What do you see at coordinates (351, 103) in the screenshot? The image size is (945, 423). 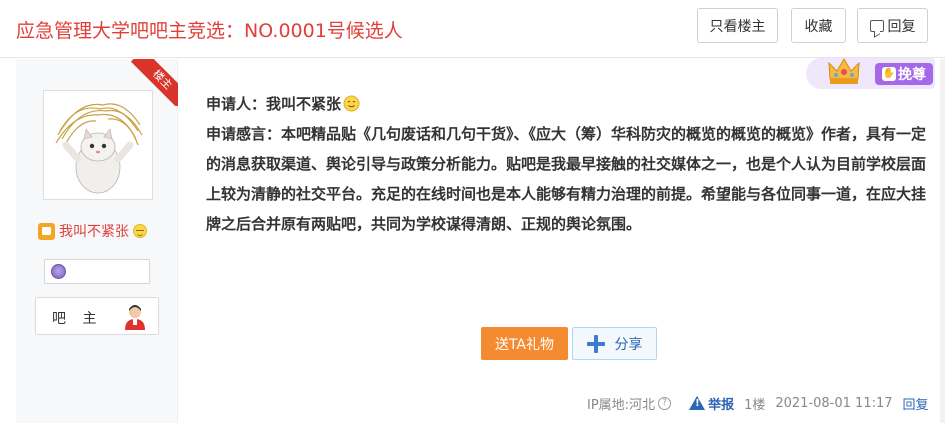 I see `smile-emoji-icon` at bounding box center [351, 103].